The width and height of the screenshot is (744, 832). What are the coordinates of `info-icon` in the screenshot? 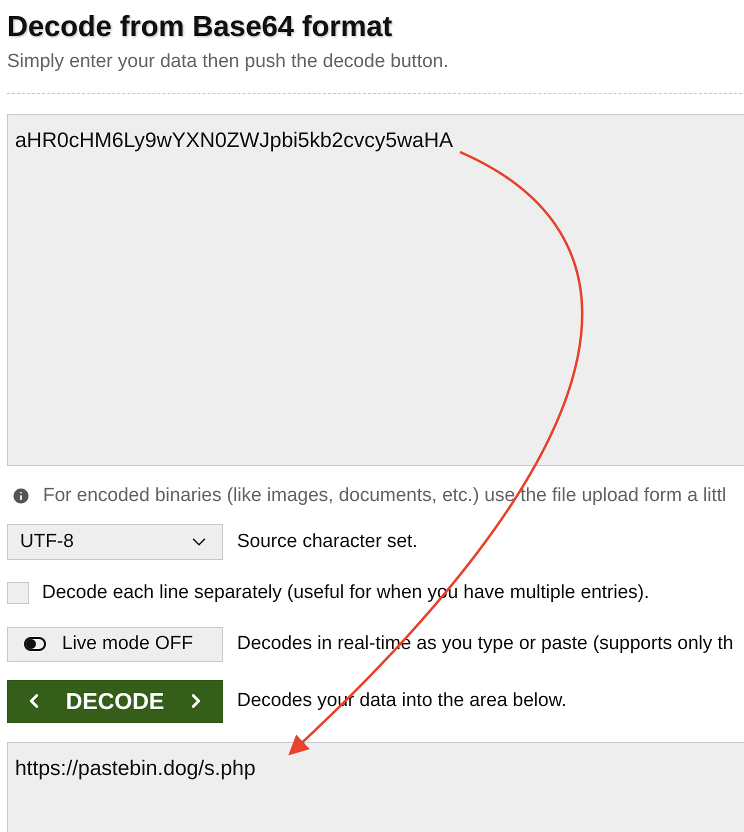 It's located at (21, 496).